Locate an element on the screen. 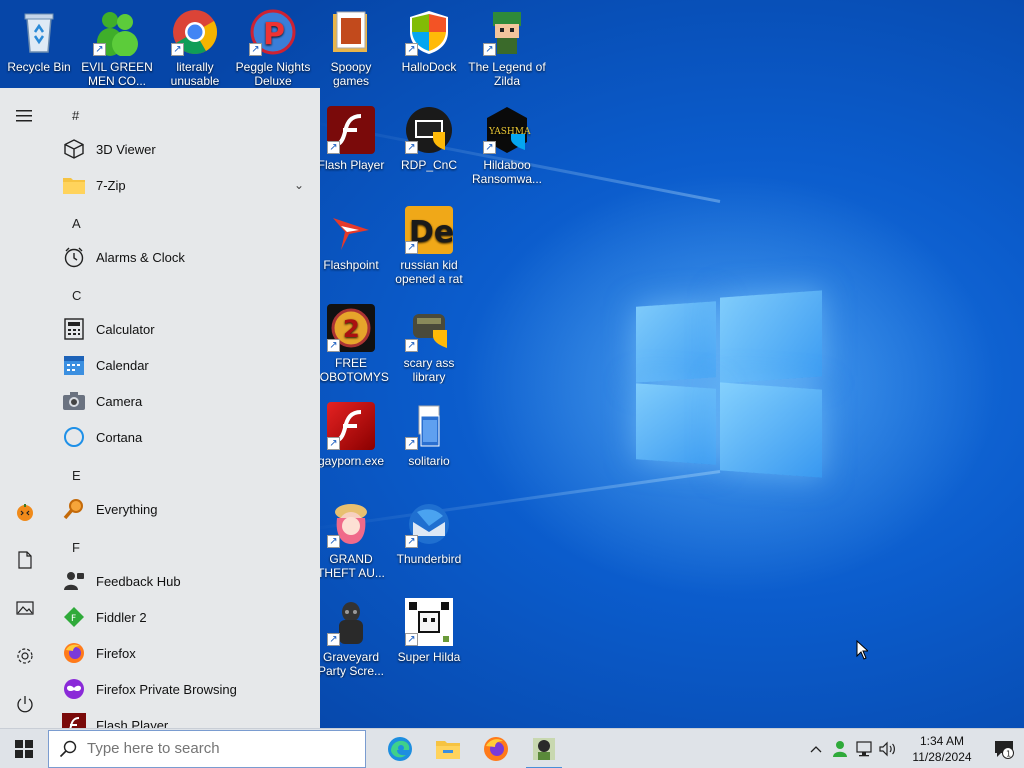 This screenshot has width=1024, height=768. desktop-icon-rdp-cnc: ↗ RDP_CnC is located at coordinates (429, 148).